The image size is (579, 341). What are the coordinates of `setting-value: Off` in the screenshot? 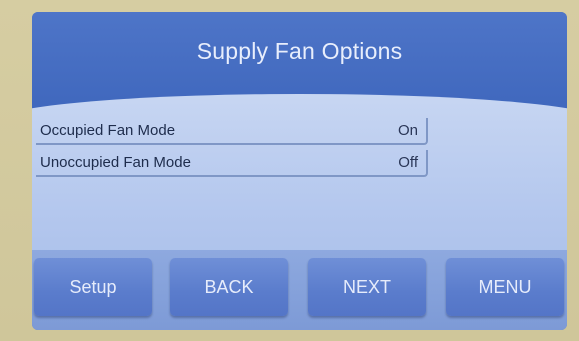 It's located at (408, 162).